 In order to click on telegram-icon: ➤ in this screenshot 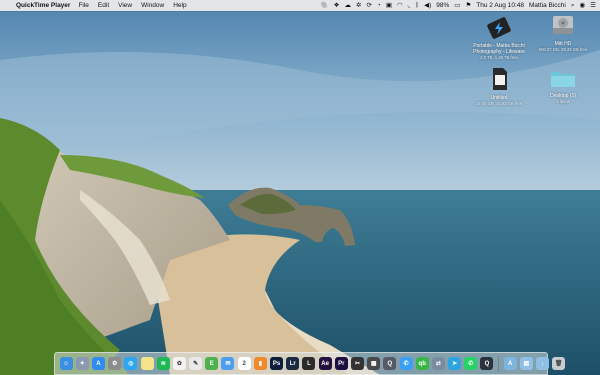, I will do `click(455, 363)`.